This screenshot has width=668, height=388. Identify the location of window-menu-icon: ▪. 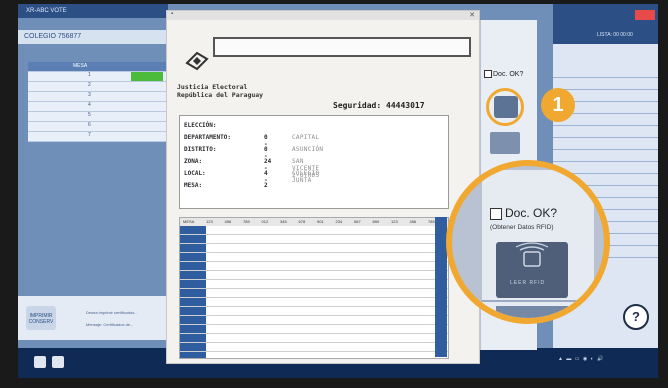
(172, 14).